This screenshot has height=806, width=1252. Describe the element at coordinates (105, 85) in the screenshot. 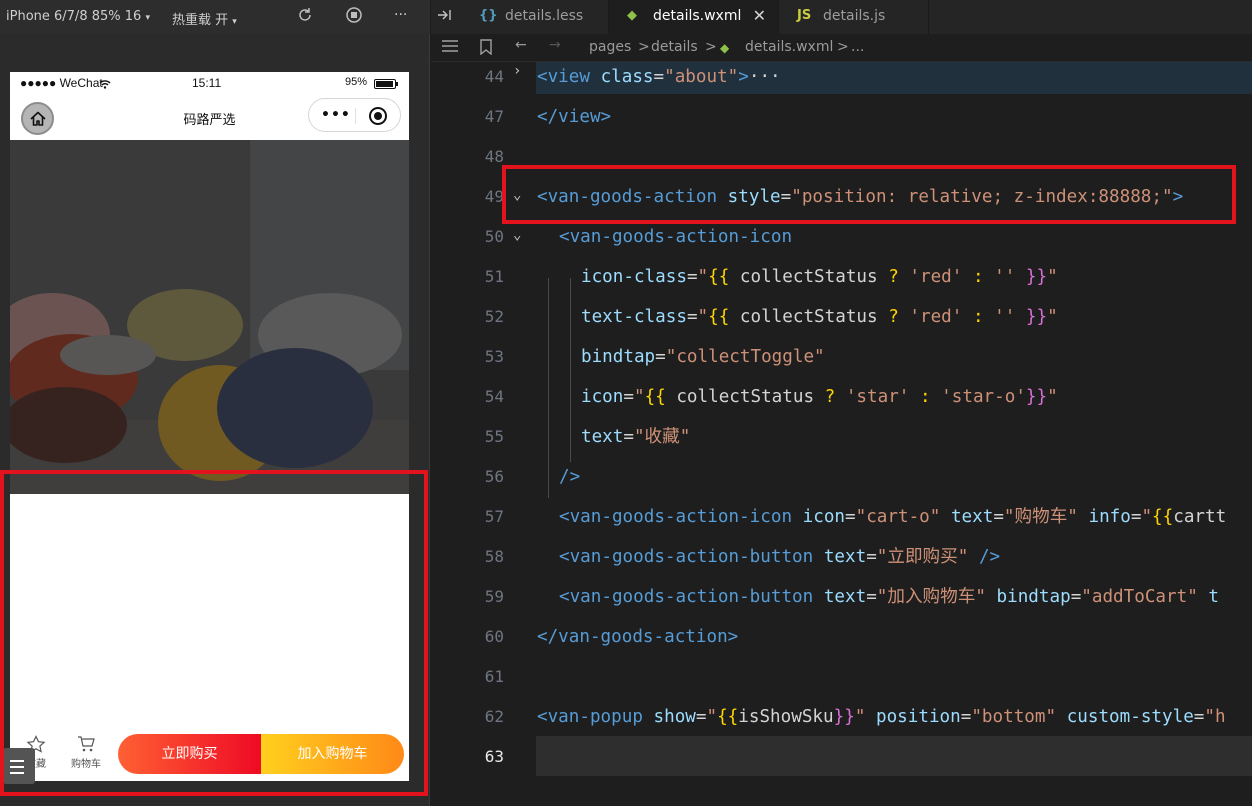

I see `wifi-icon` at that location.